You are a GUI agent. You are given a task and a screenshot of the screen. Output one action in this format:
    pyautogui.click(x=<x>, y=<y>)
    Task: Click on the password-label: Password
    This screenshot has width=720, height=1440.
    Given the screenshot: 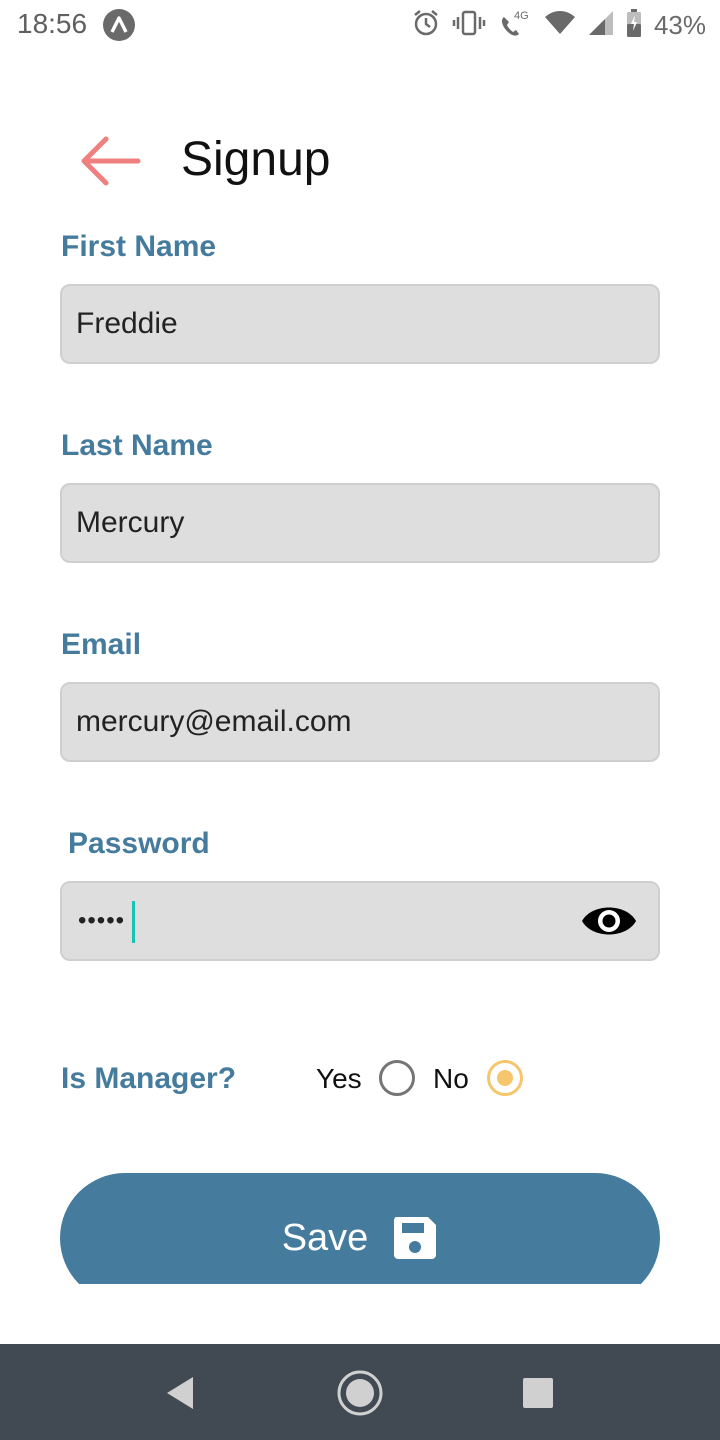 What is the action you would take?
    pyautogui.click(x=139, y=843)
    